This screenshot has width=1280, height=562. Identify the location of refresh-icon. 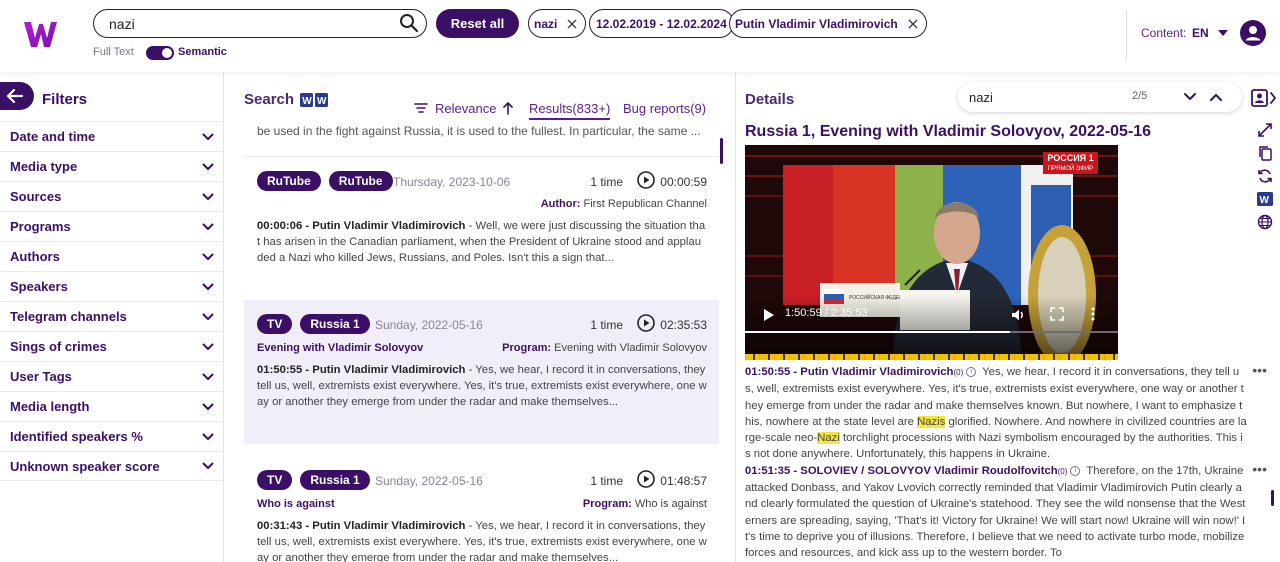
(1265, 176).